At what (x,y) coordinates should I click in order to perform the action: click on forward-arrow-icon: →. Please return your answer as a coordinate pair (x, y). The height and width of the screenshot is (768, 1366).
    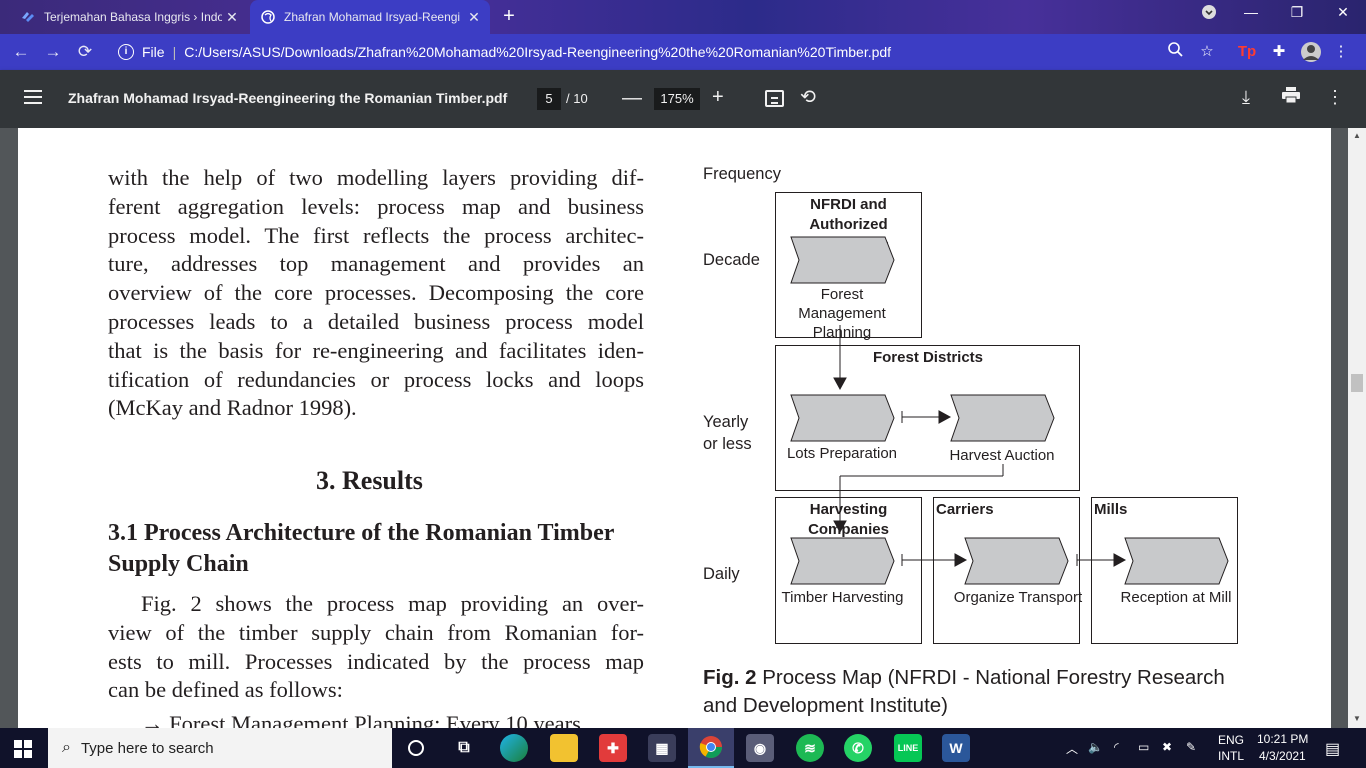
    Looking at the image, I should click on (53, 52).